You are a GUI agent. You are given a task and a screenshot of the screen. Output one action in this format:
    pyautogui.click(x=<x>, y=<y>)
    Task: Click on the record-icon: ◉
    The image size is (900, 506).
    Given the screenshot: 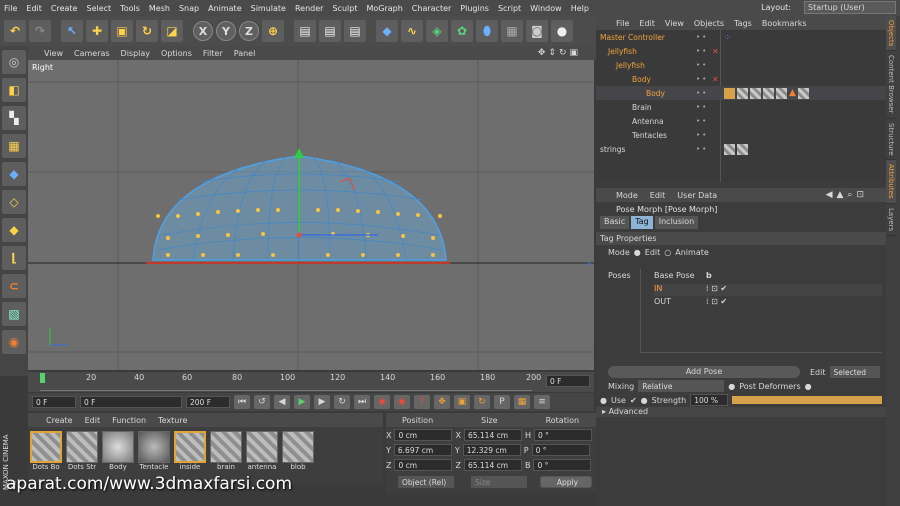 What is the action you would take?
    pyautogui.click(x=382, y=402)
    